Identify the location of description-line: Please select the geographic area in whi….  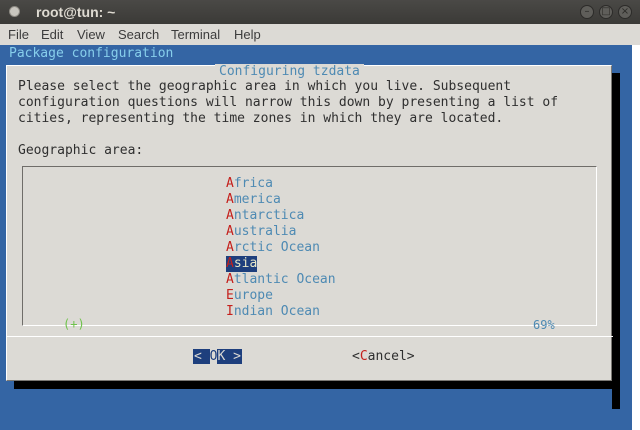
(265, 86).